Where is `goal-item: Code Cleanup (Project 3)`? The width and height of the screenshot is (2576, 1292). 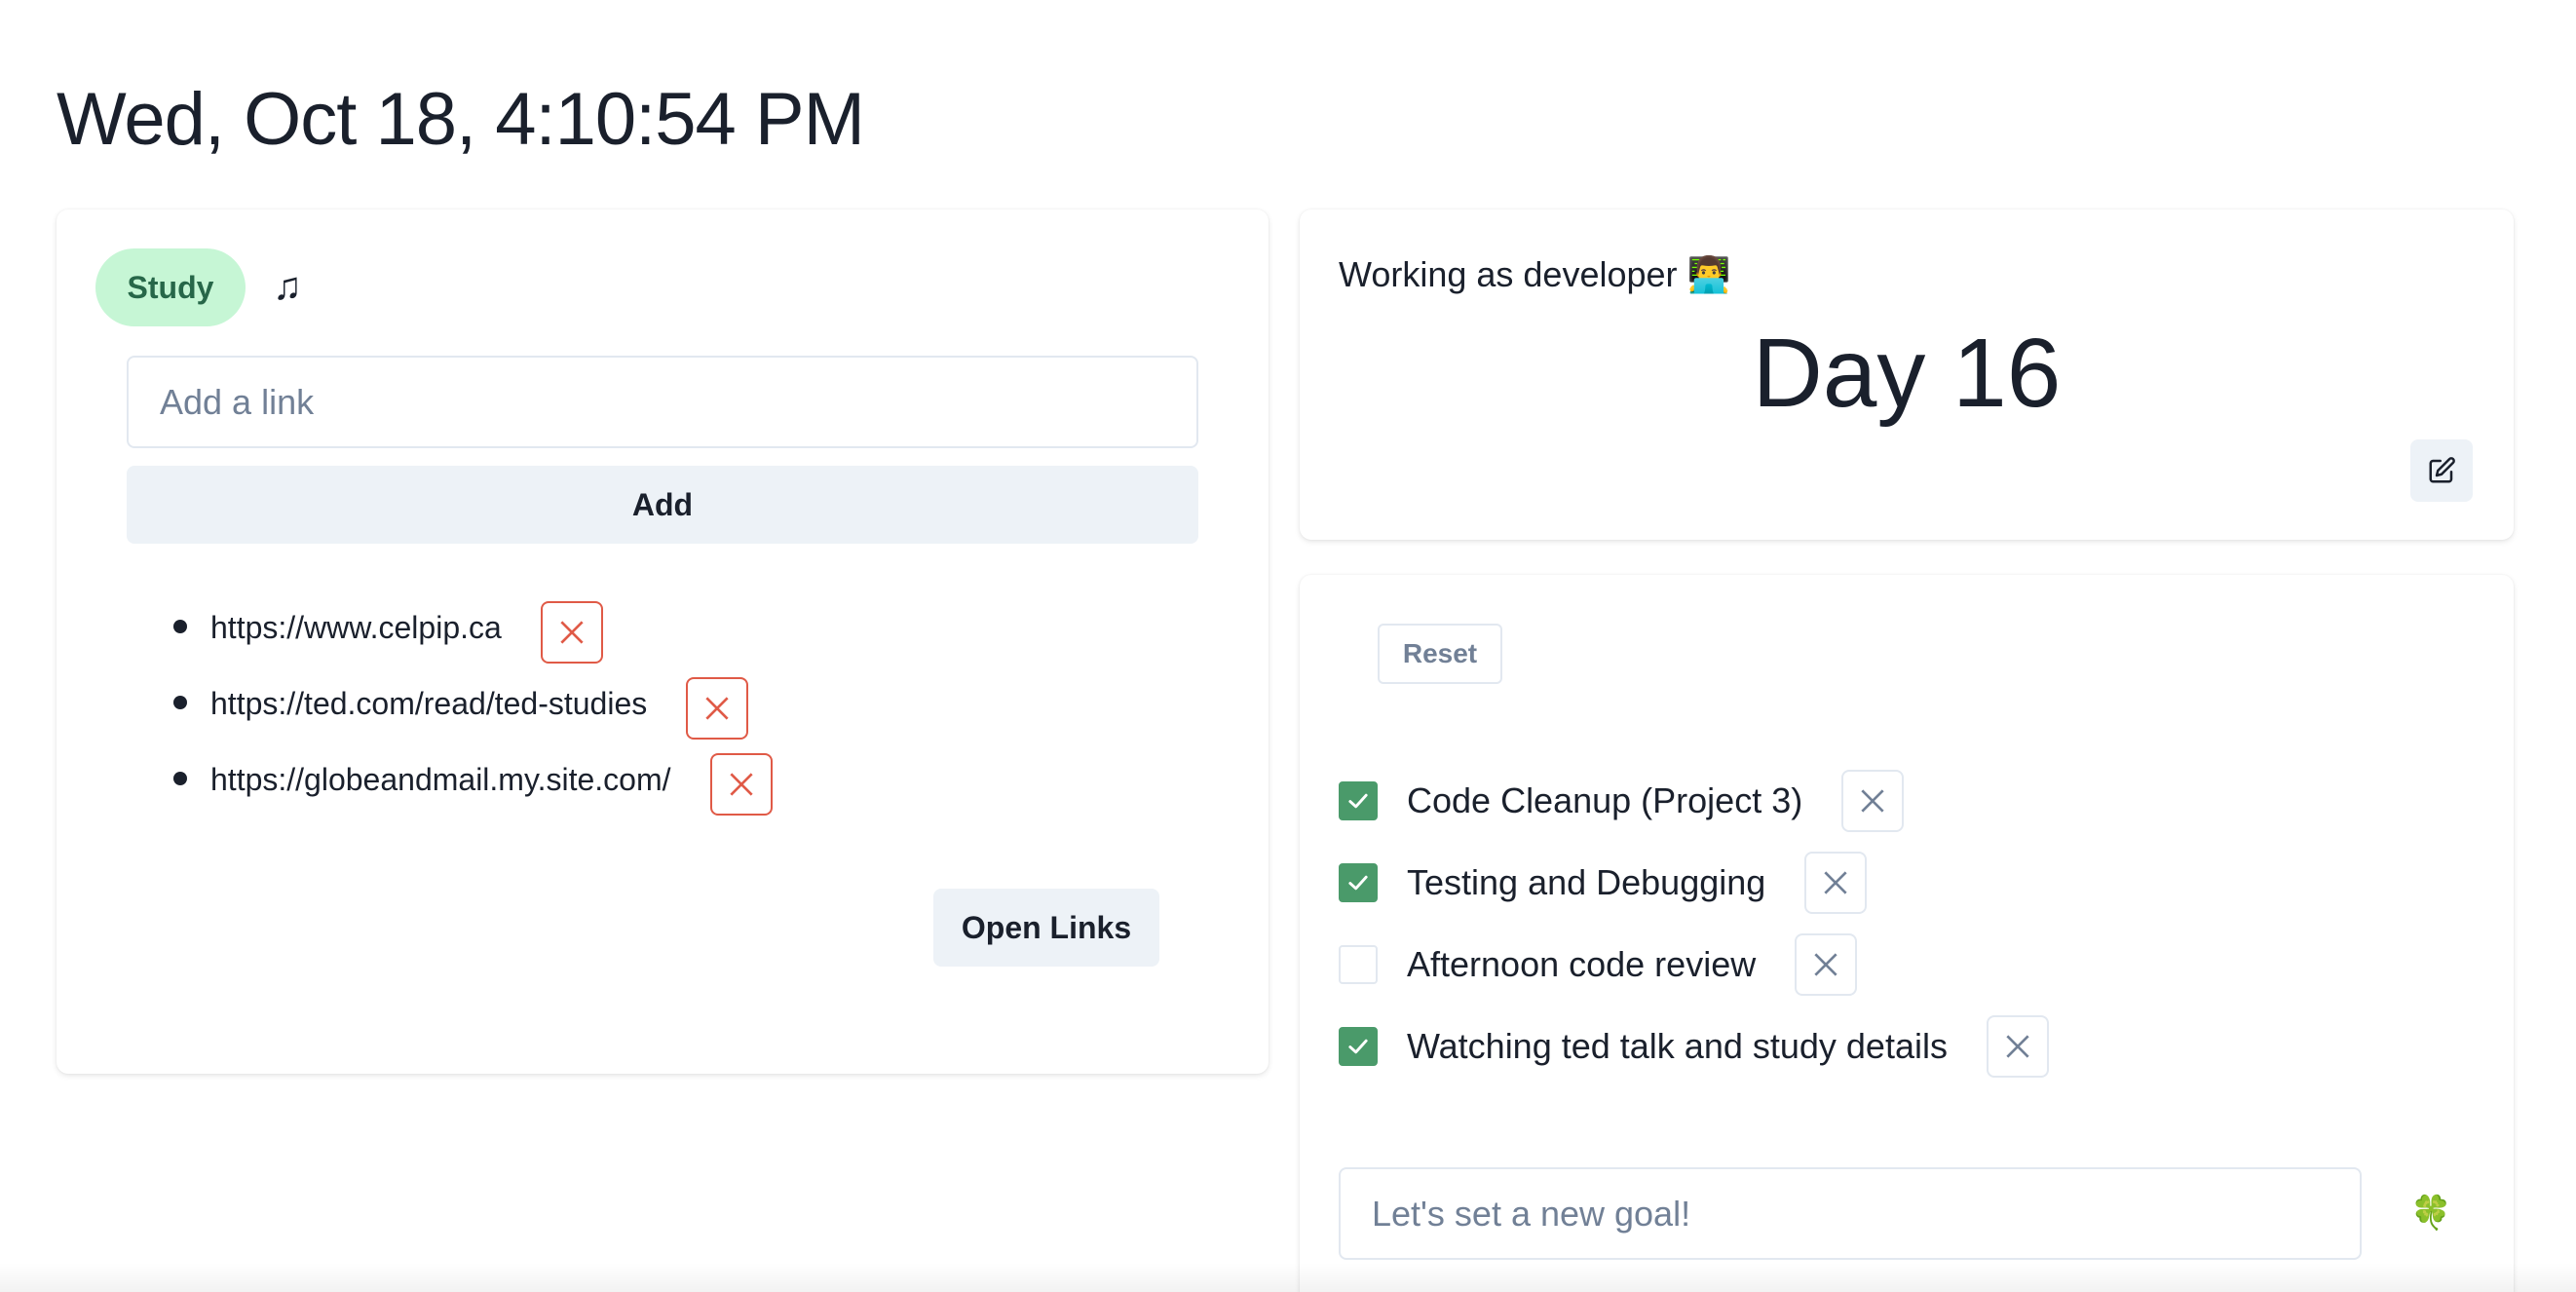
goal-item: Code Cleanup (Project 3) is located at coordinates (1694, 801).